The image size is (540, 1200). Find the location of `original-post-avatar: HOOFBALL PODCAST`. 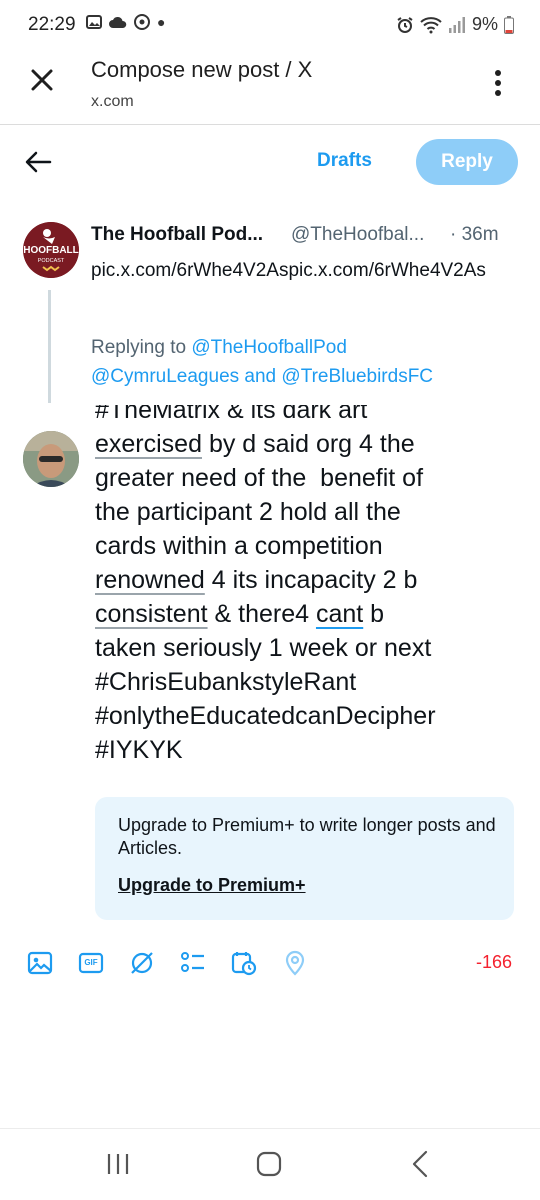

original-post-avatar: HOOFBALL PODCAST is located at coordinates (51, 250).